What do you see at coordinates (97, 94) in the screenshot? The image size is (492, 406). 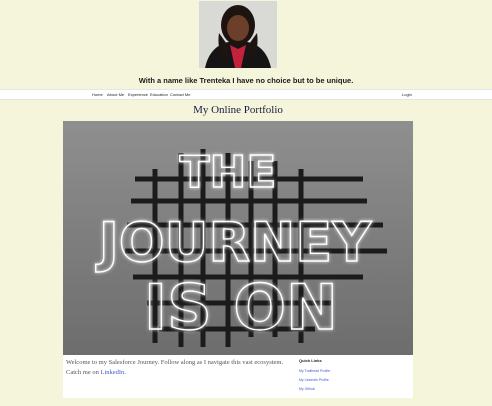 I see `nav-home: Home` at bounding box center [97, 94].